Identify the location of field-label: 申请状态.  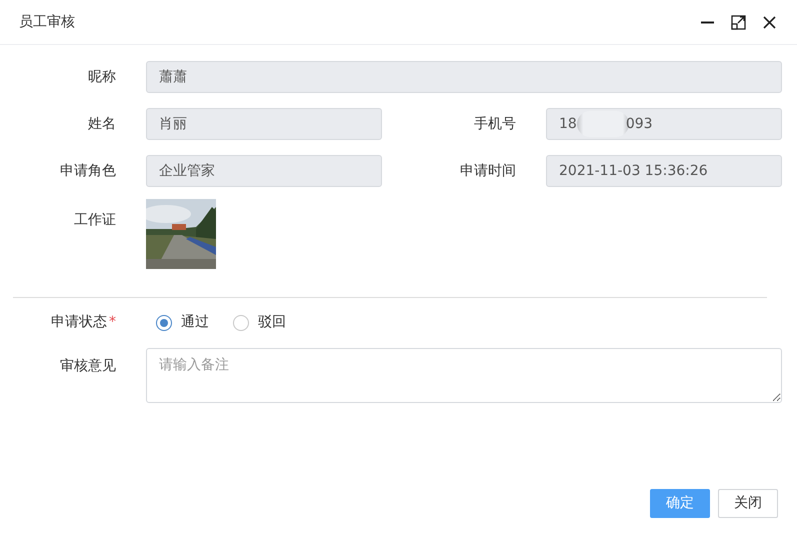
(79, 322).